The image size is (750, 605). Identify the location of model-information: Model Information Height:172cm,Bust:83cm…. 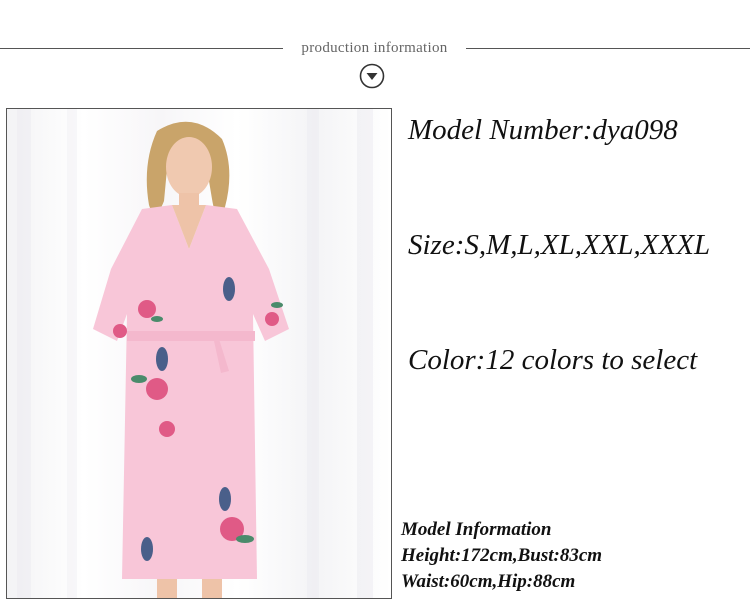
(571, 556).